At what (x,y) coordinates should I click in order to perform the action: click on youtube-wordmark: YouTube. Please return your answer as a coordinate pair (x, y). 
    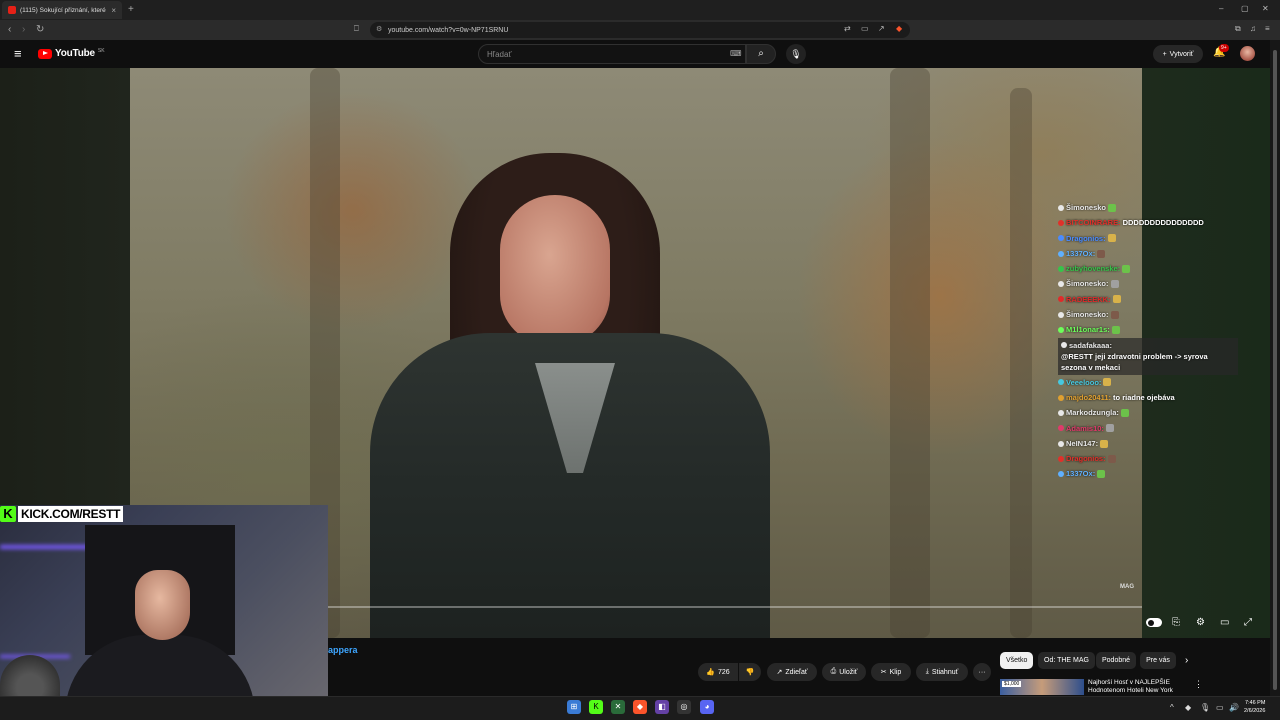
    Looking at the image, I should click on (75, 53).